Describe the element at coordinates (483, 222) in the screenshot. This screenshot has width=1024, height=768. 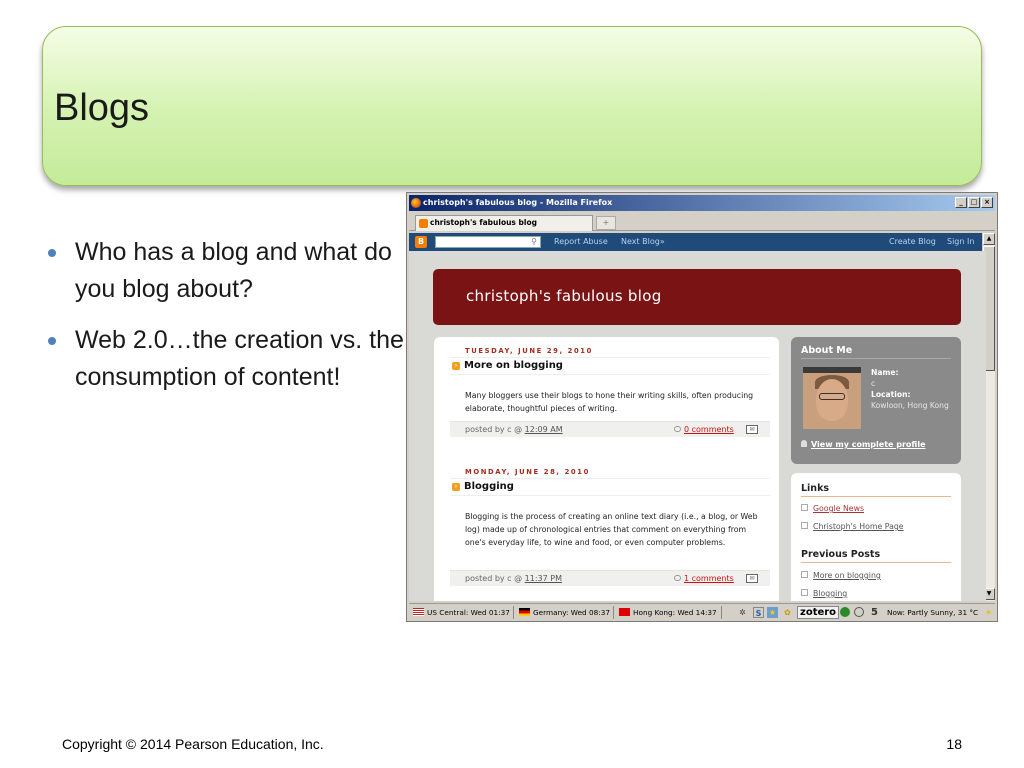
I see `tab-label: christoph's fabulous blog` at that location.